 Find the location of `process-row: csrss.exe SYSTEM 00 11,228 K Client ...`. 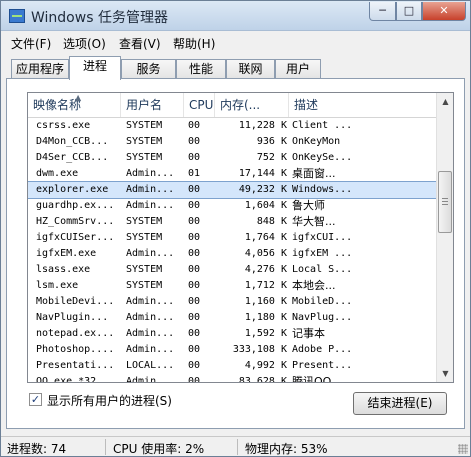

process-row: csrss.exe SYSTEM 00 11,228 K Client ... is located at coordinates (232, 126).